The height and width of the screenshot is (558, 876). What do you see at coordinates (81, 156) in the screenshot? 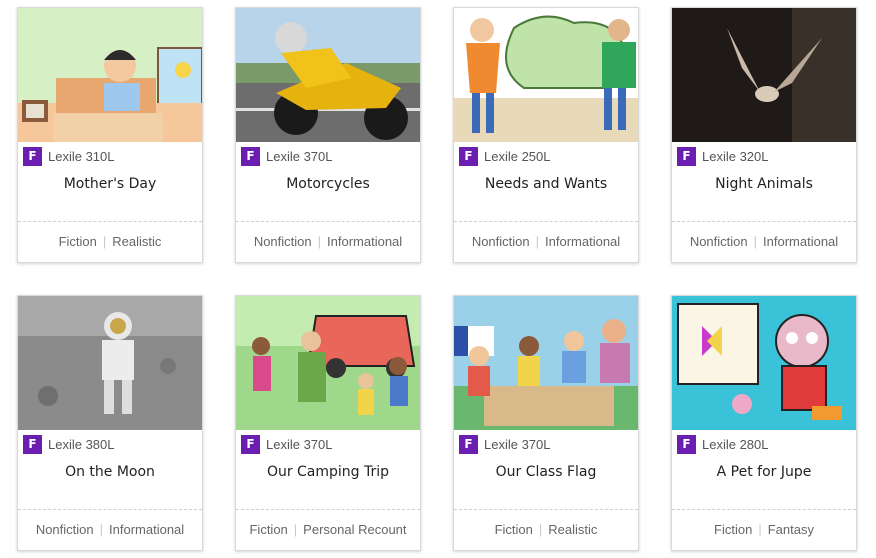
I see `lexile-measure: Lexile 310L` at bounding box center [81, 156].